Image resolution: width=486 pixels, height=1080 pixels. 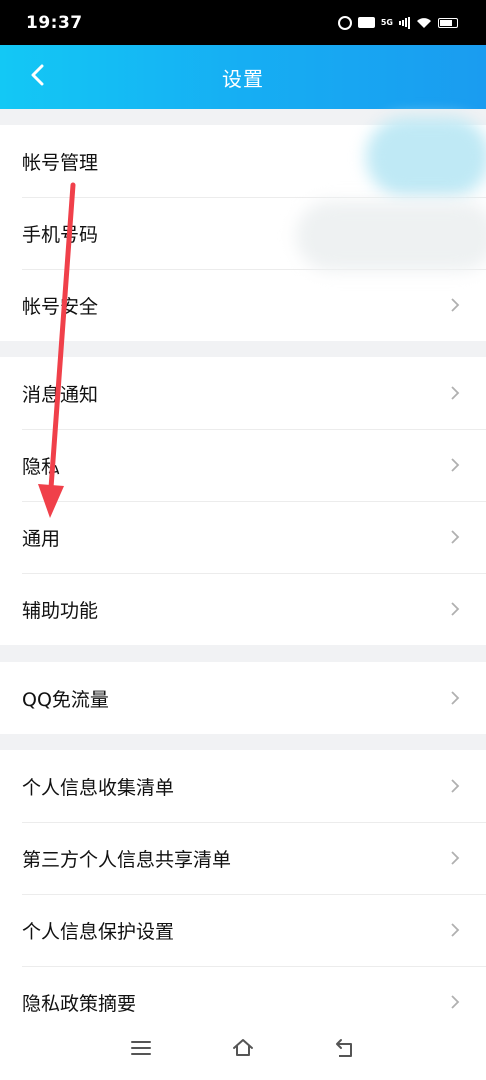 What do you see at coordinates (243, 858) in the screenshot?
I see `settings-item-third-party-sharing-list: 第三方个人信息共享清单` at bounding box center [243, 858].